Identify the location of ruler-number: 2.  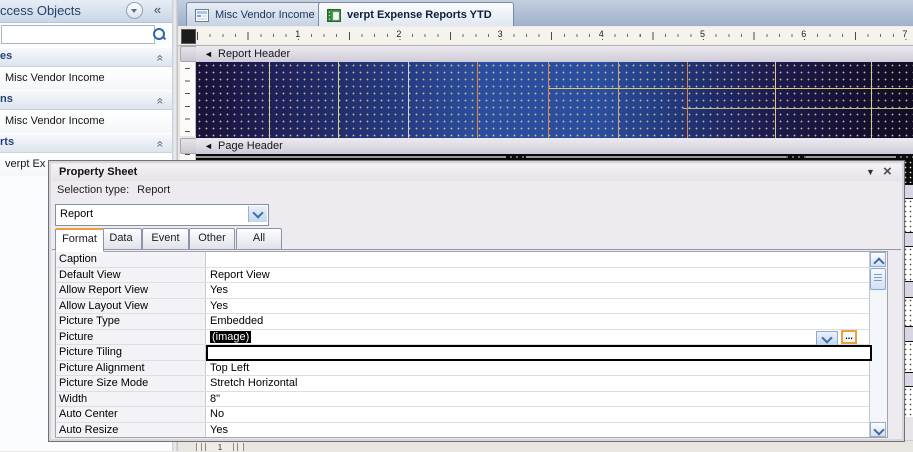
(399, 34).